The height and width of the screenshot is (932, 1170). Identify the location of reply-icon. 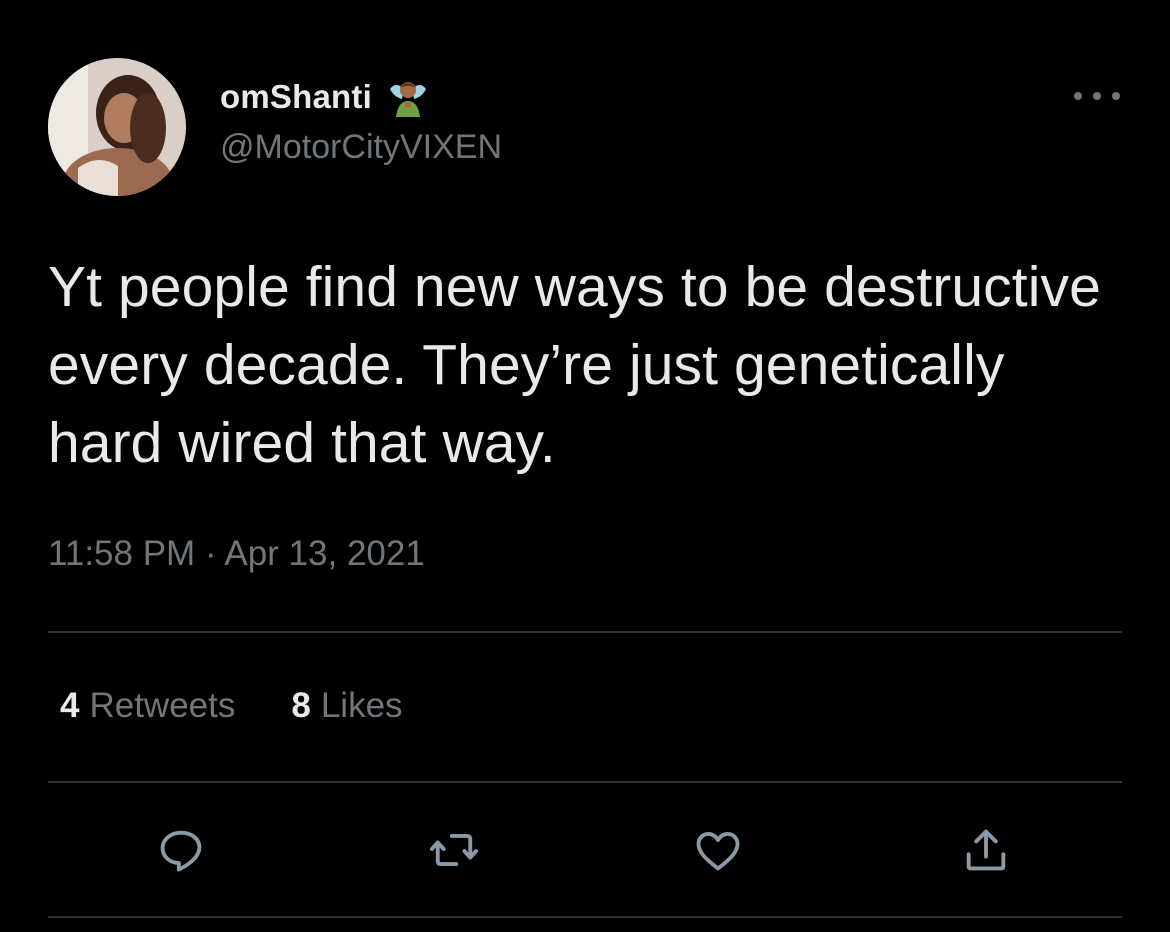
(181, 851).